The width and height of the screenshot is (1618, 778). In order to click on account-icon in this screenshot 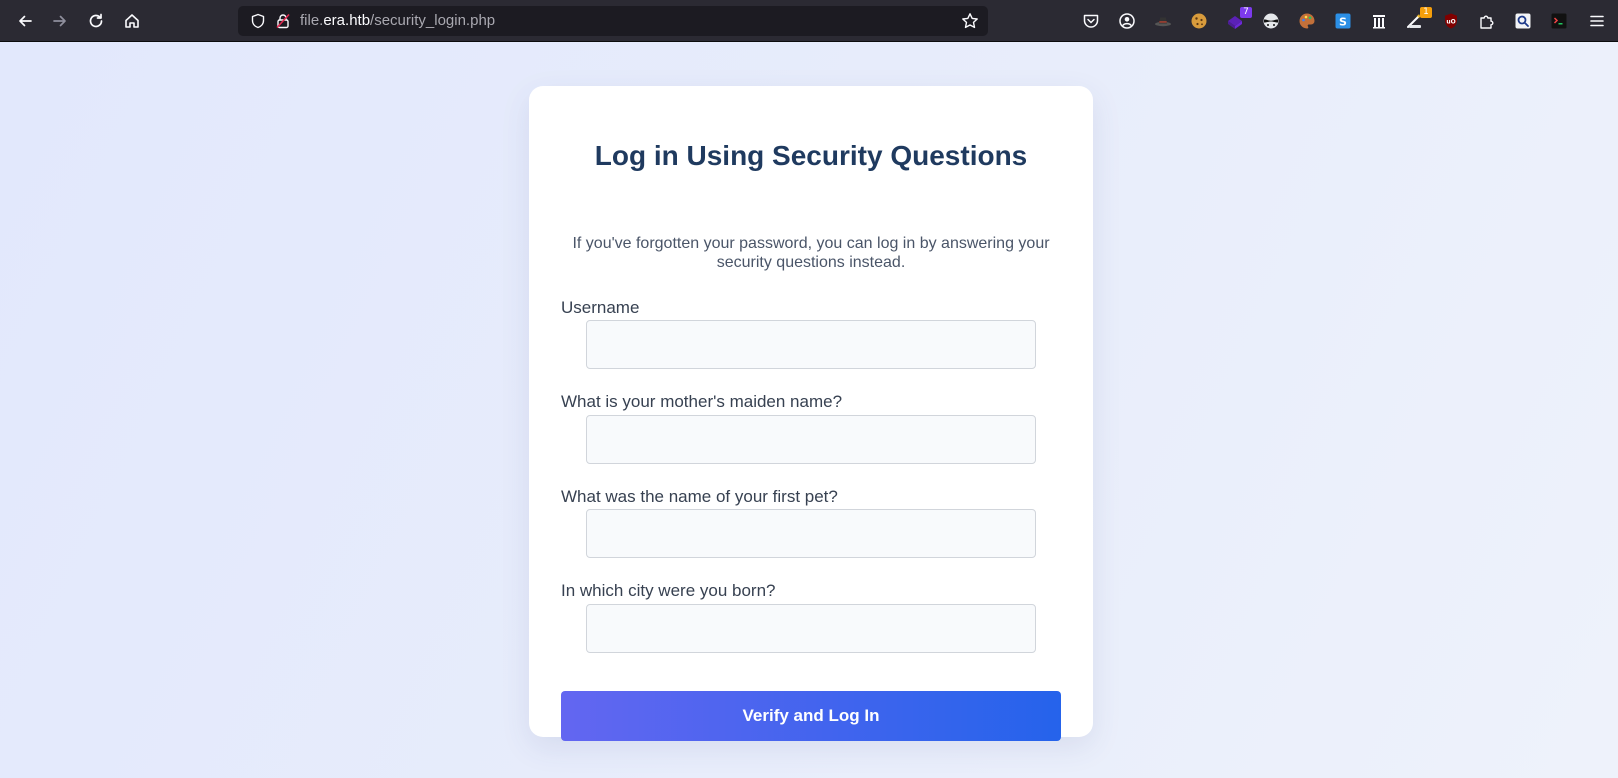, I will do `click(1127, 21)`.